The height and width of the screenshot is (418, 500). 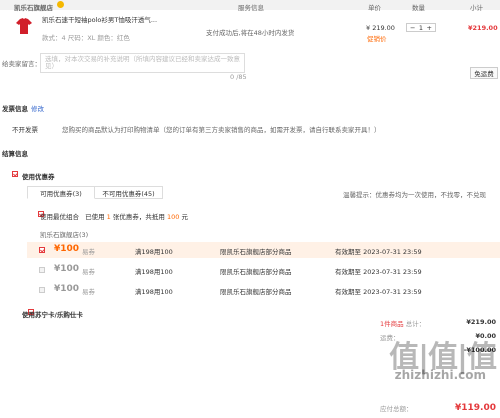 What do you see at coordinates (173, 217) in the screenshot?
I see `best-combo-amount: 100` at bounding box center [173, 217].